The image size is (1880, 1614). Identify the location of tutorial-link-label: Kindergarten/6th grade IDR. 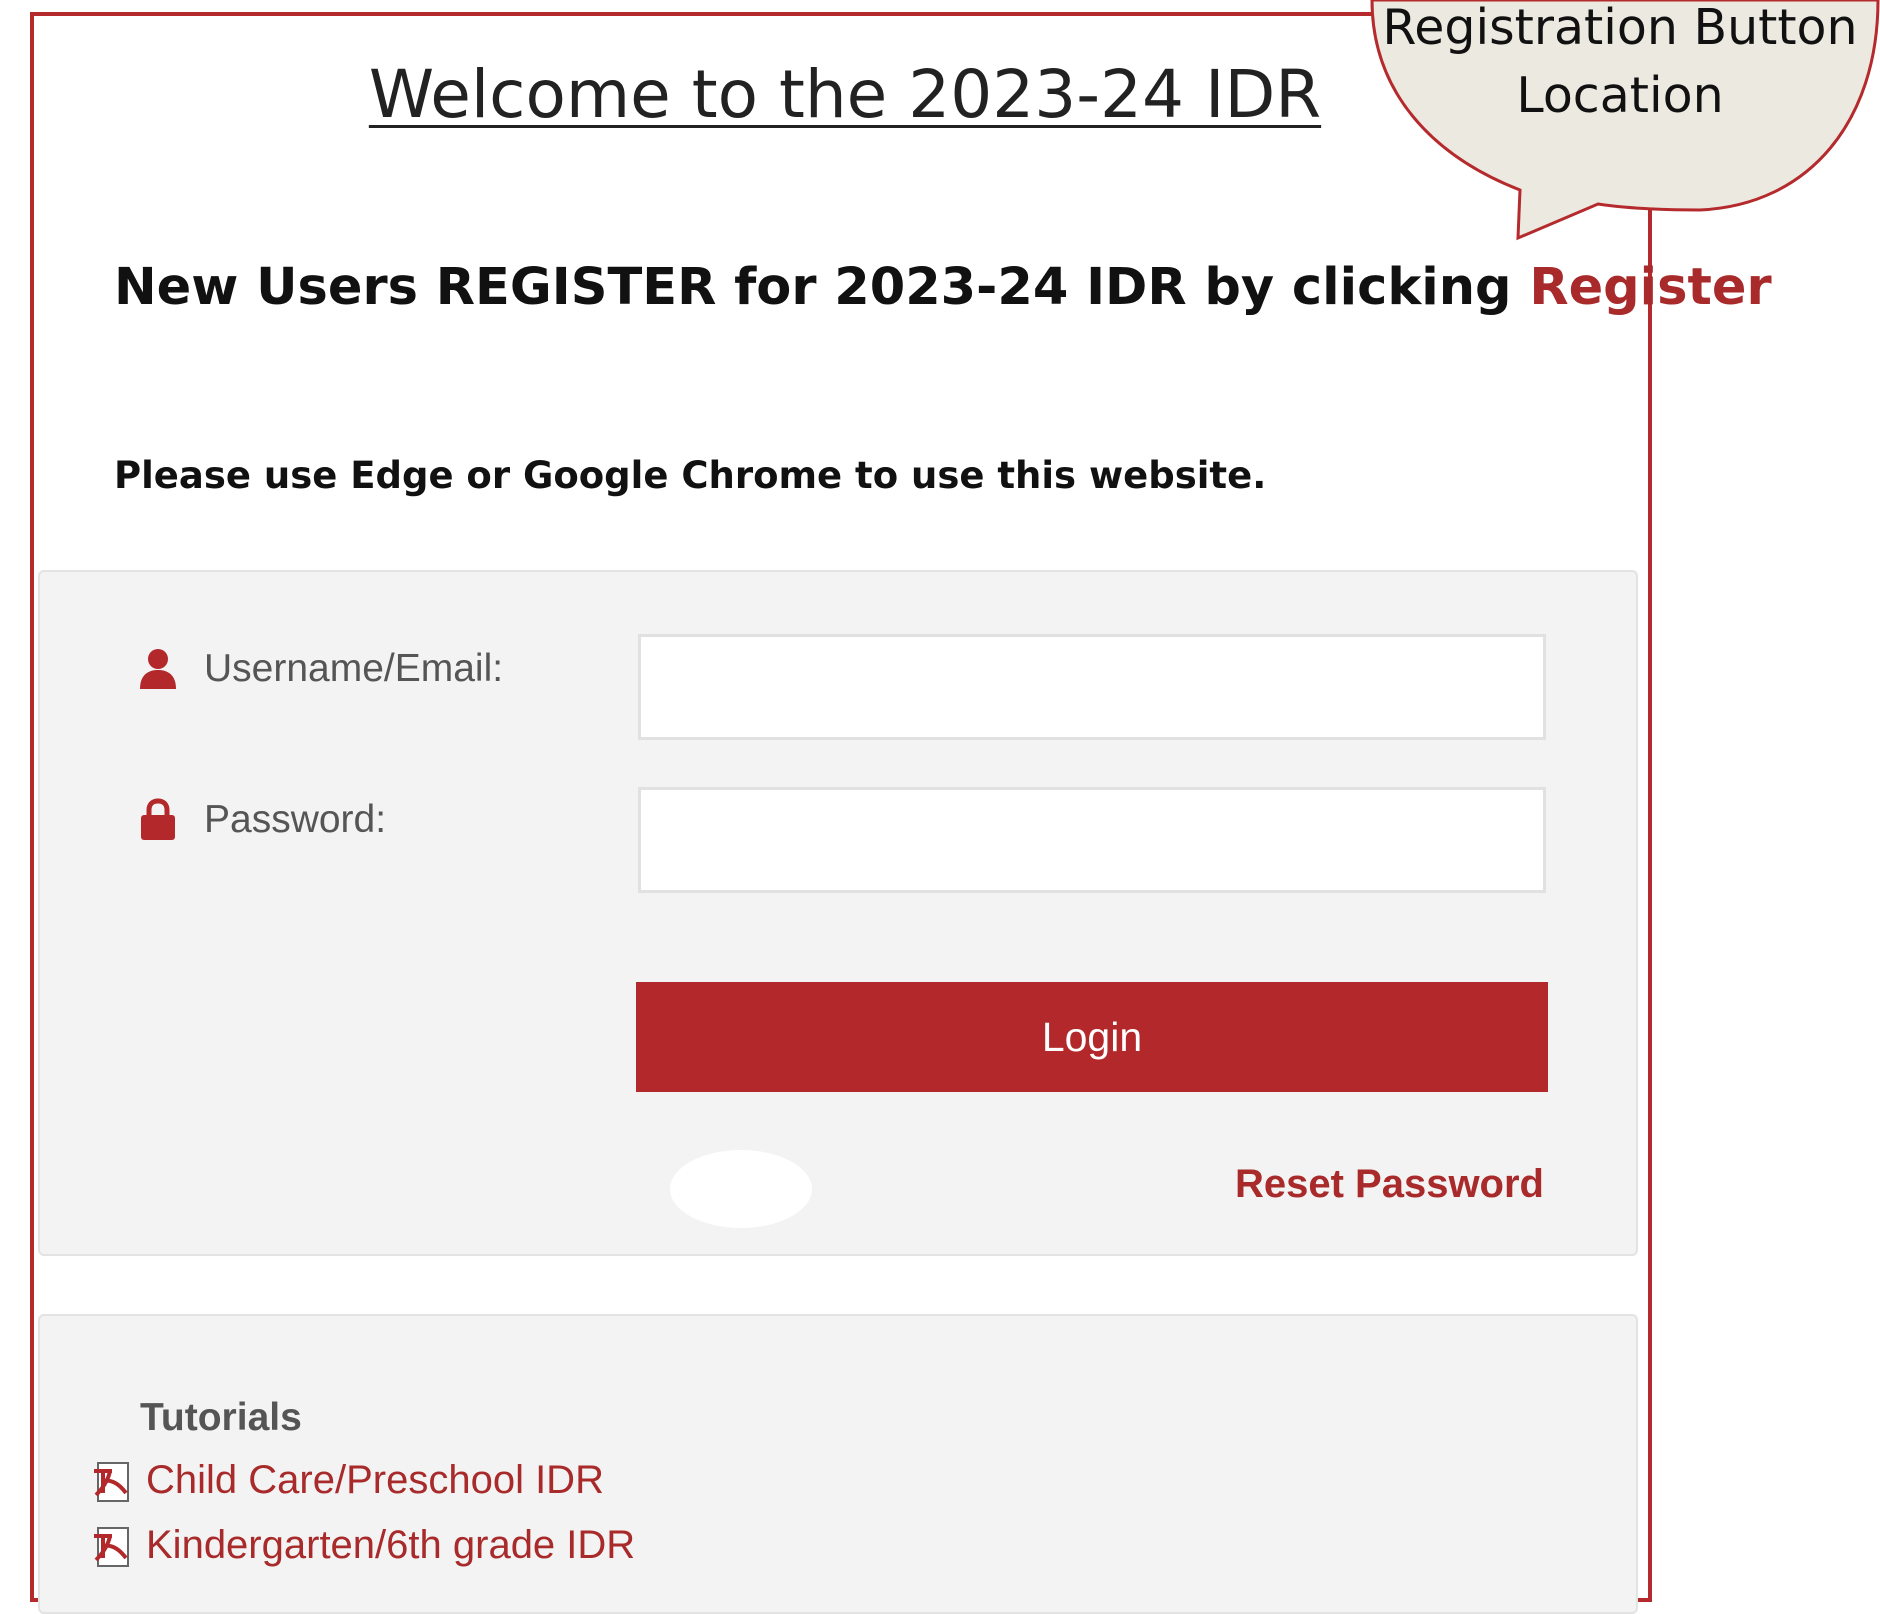
(391, 1545).